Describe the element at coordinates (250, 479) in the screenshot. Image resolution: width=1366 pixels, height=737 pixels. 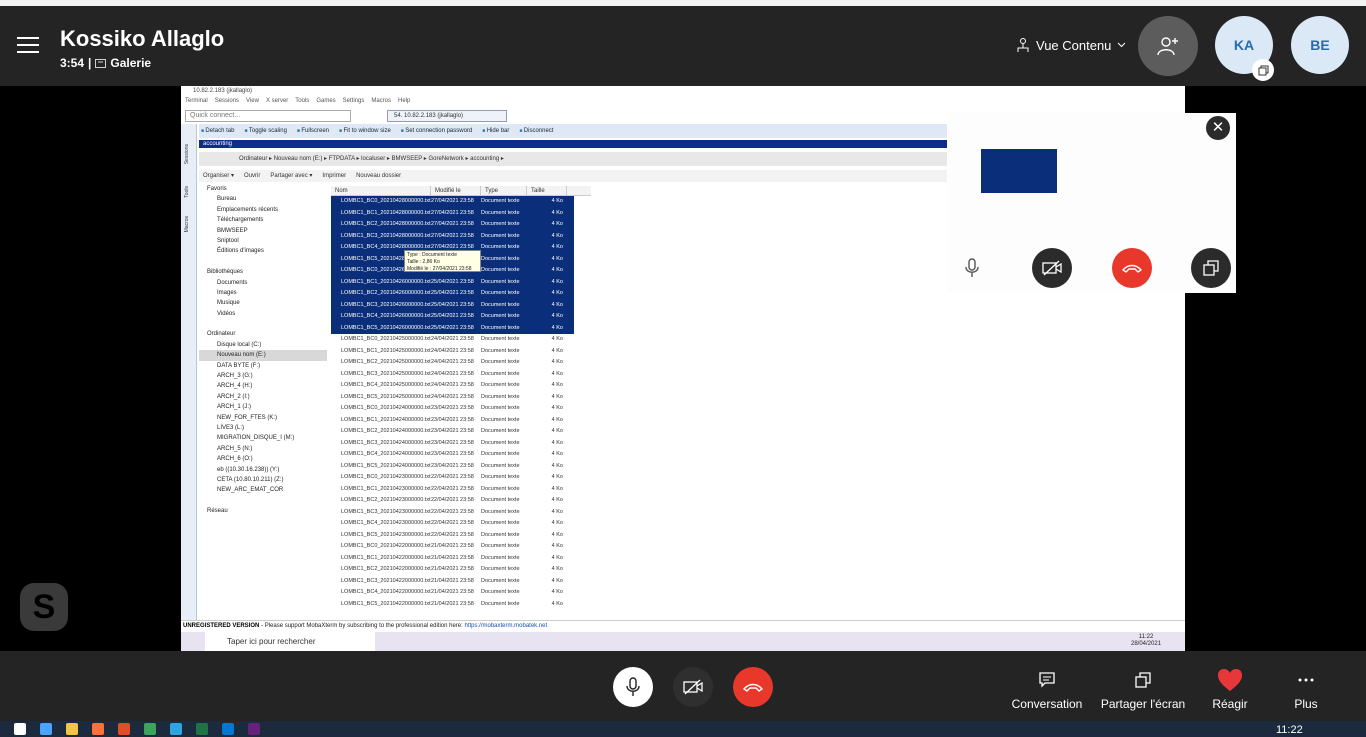
I see `nav-item: CETA (10.80.10.211) (Z:)` at that location.